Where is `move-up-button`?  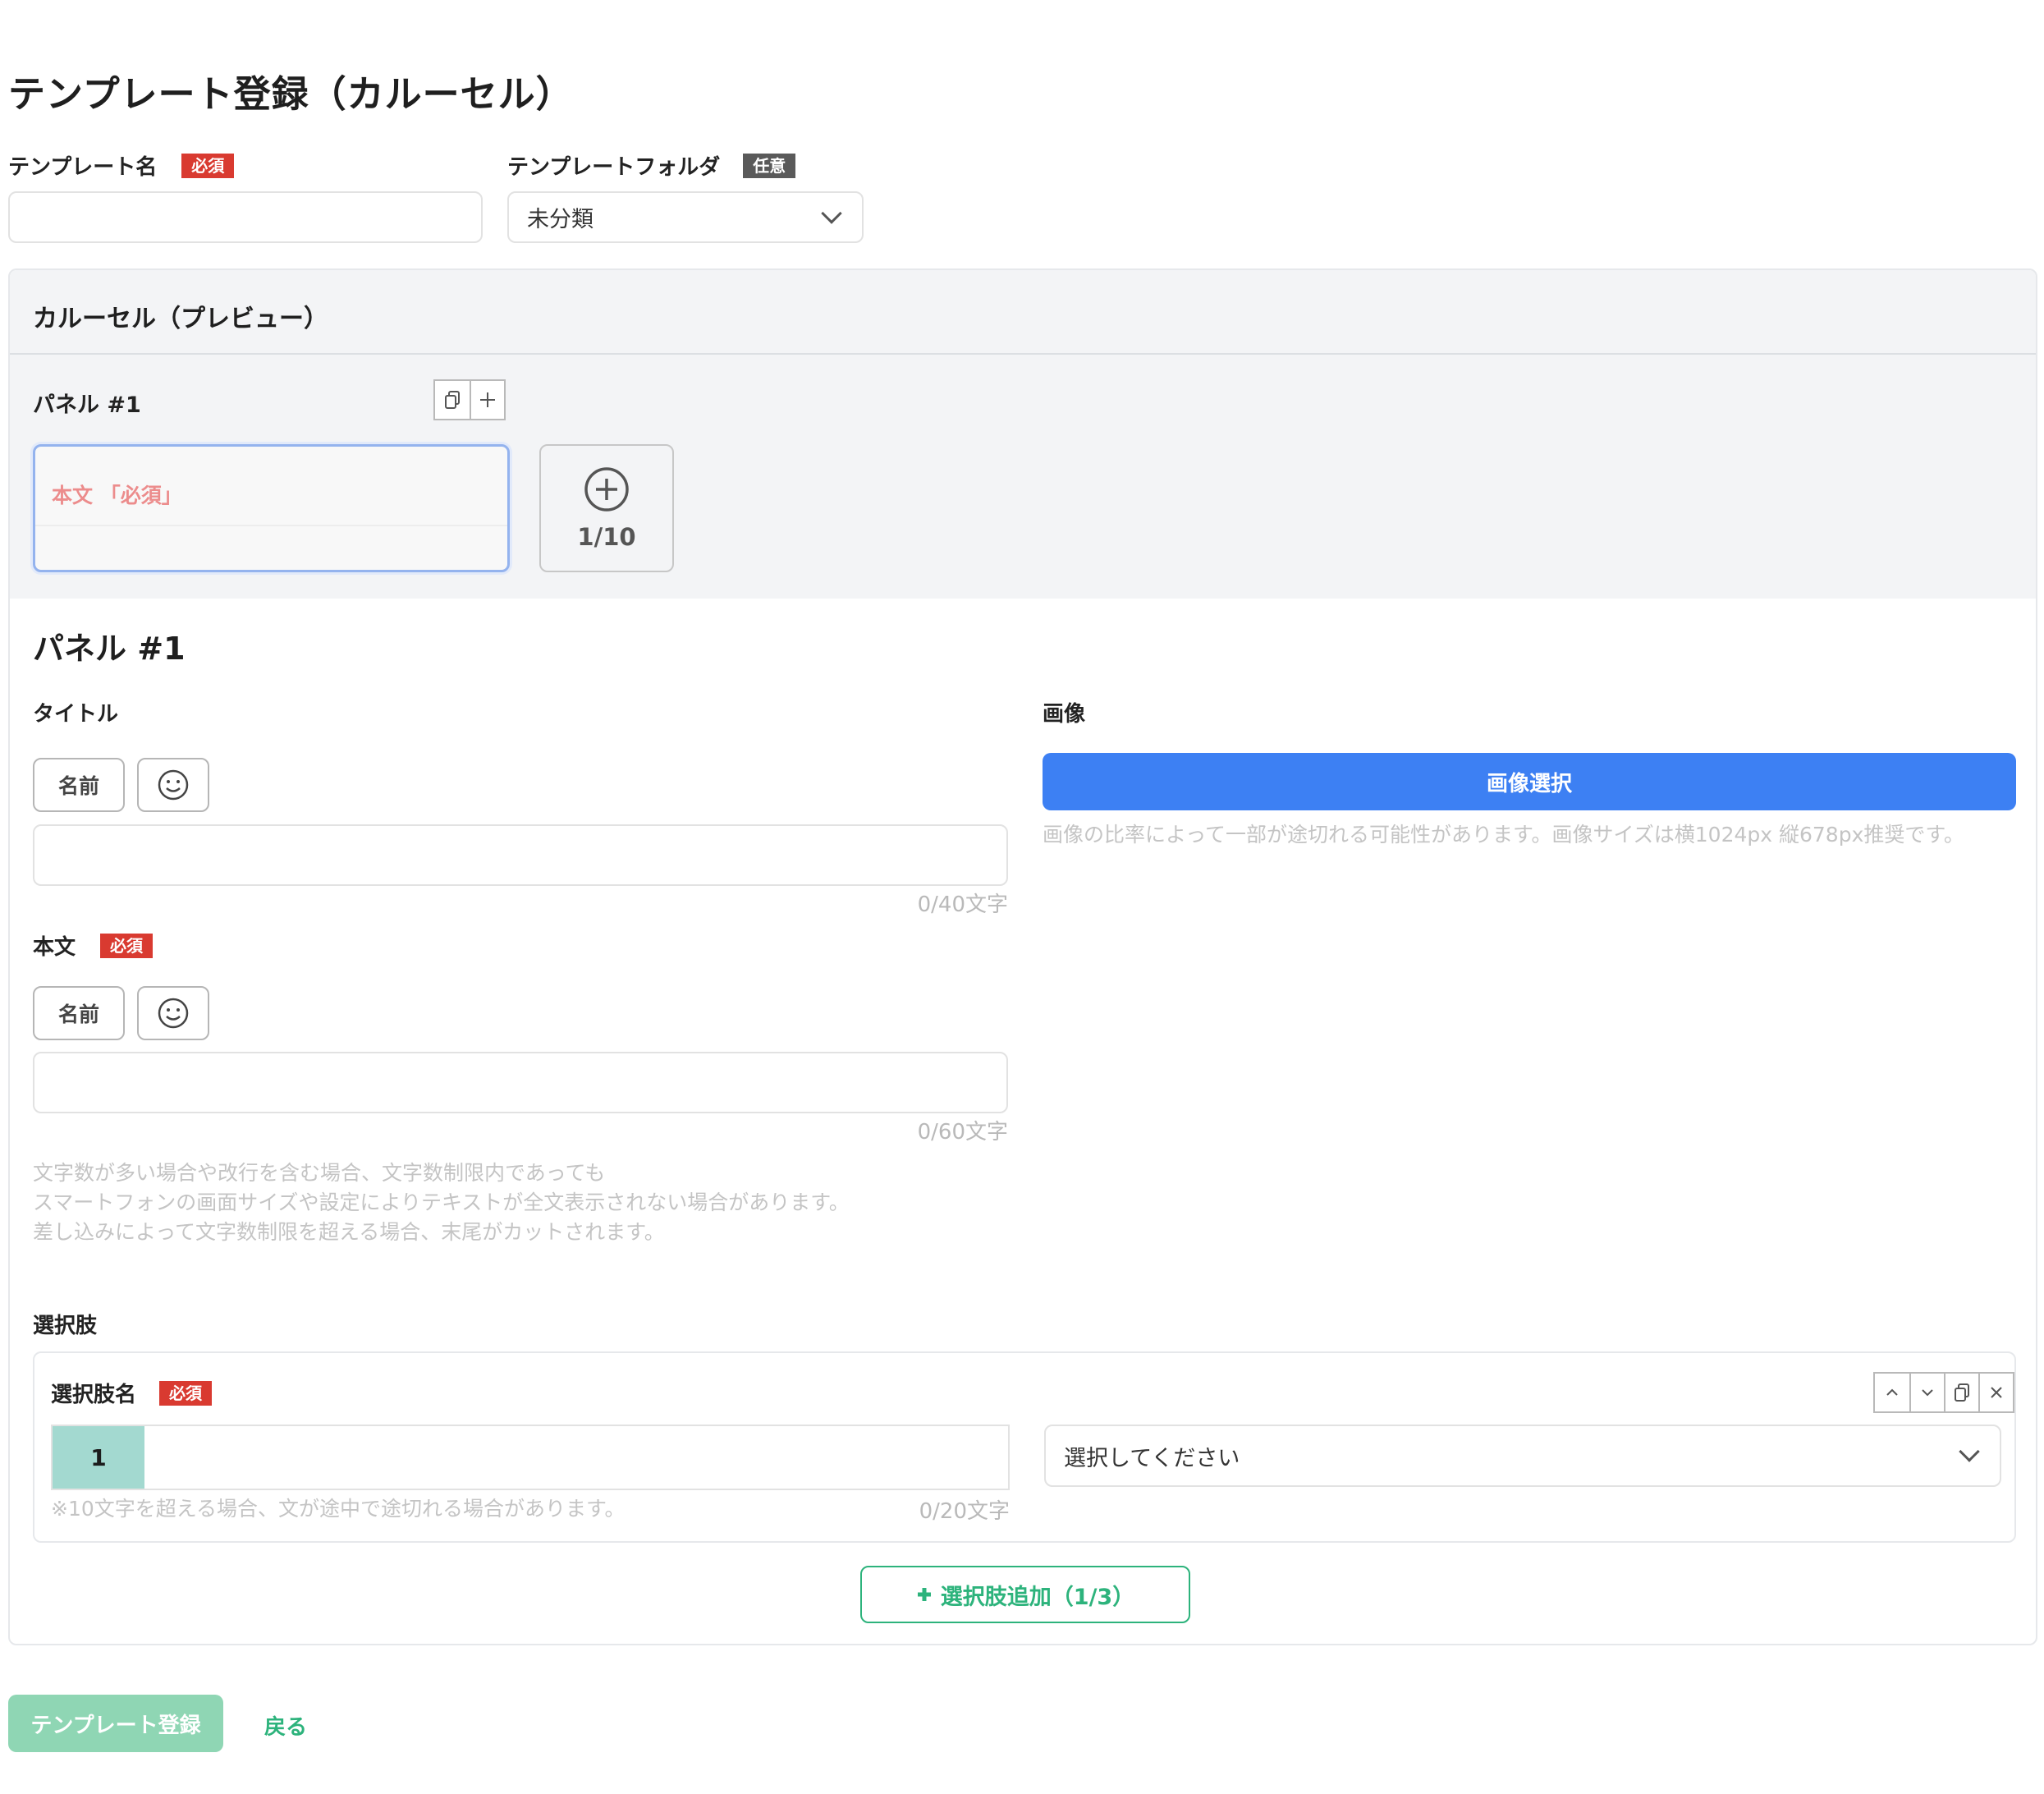
move-up-button is located at coordinates (1892, 1392).